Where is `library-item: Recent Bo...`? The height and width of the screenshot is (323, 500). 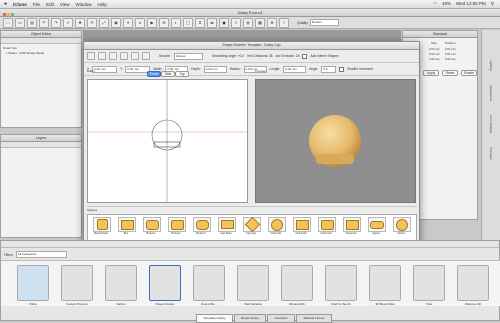 library-item: Recent Bo... is located at coordinates (209, 285).